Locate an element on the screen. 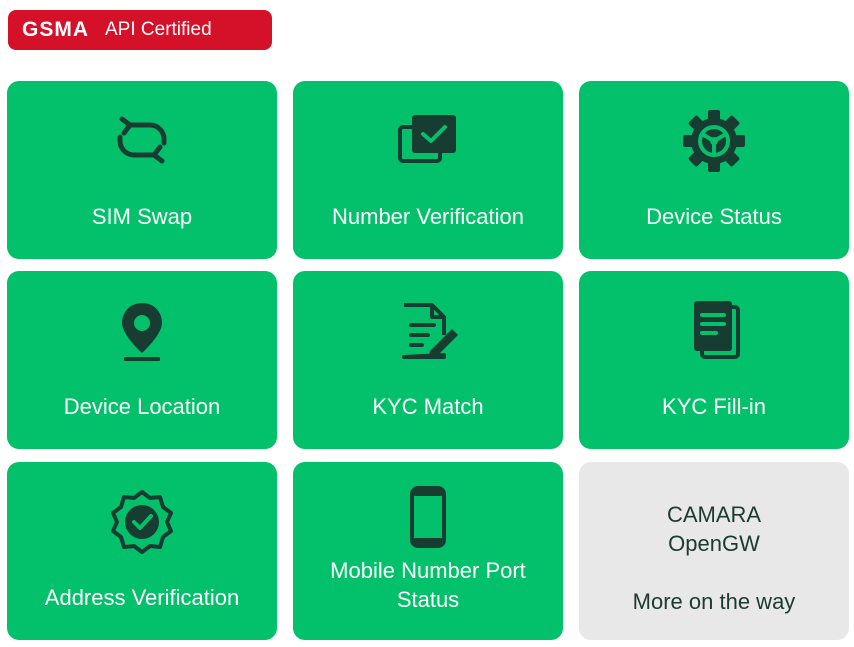 The image size is (854, 647). gsma-api-certified-badge: GSMA API Certified is located at coordinates (140, 30).